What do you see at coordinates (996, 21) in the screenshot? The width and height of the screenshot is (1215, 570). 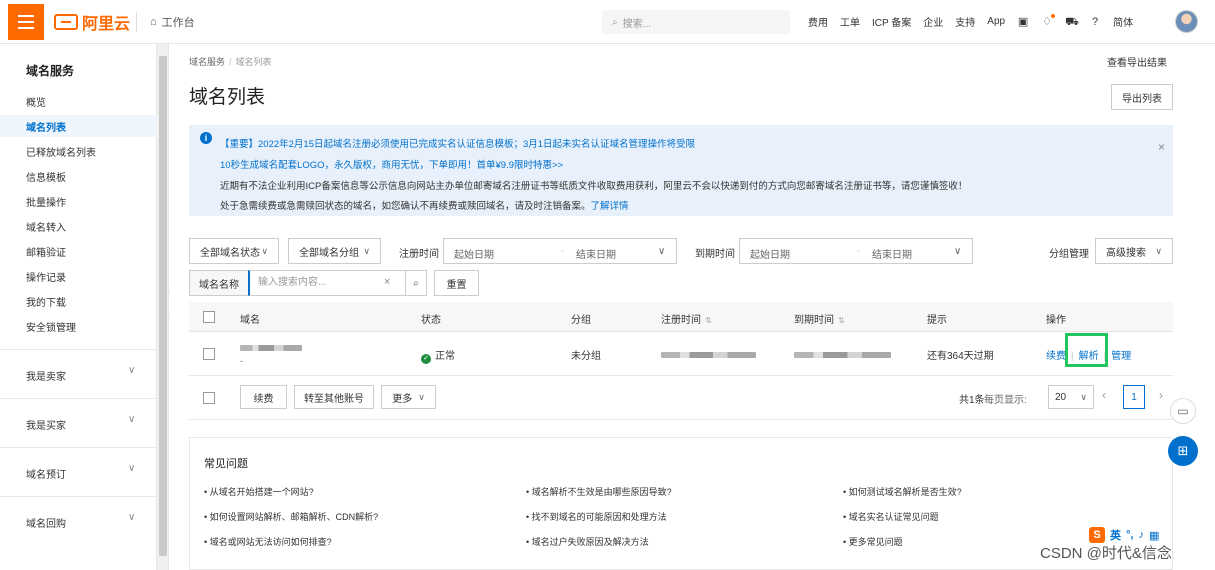 I see `nav-app: App` at bounding box center [996, 21].